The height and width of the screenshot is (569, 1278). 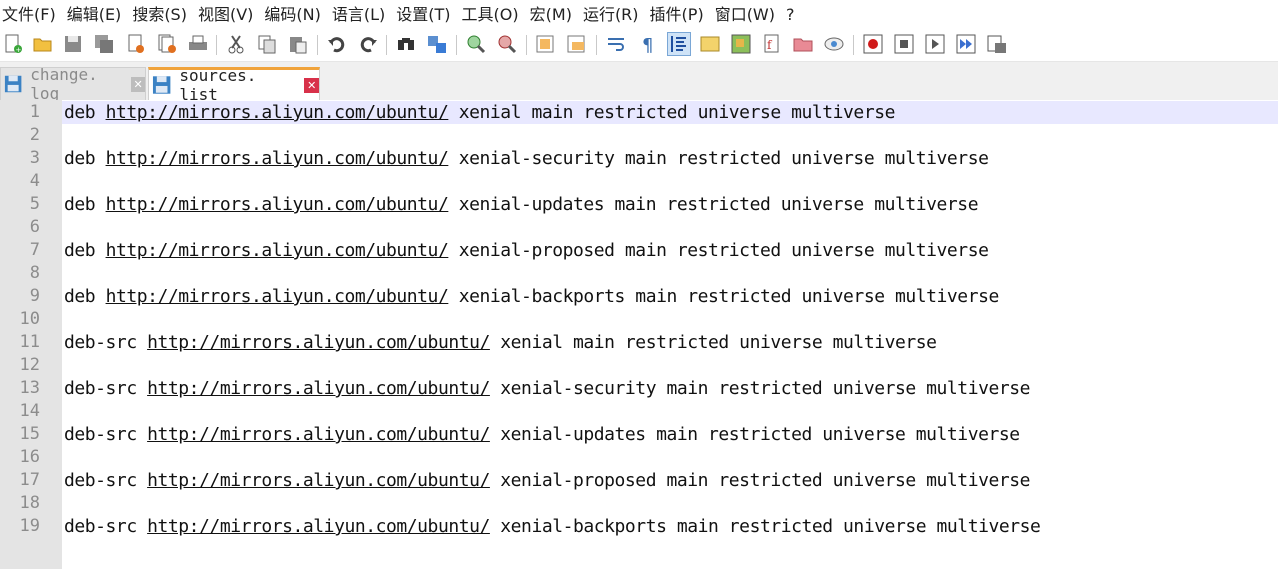 I want to click on menu-encoding: 编码(N), so click(x=292, y=14).